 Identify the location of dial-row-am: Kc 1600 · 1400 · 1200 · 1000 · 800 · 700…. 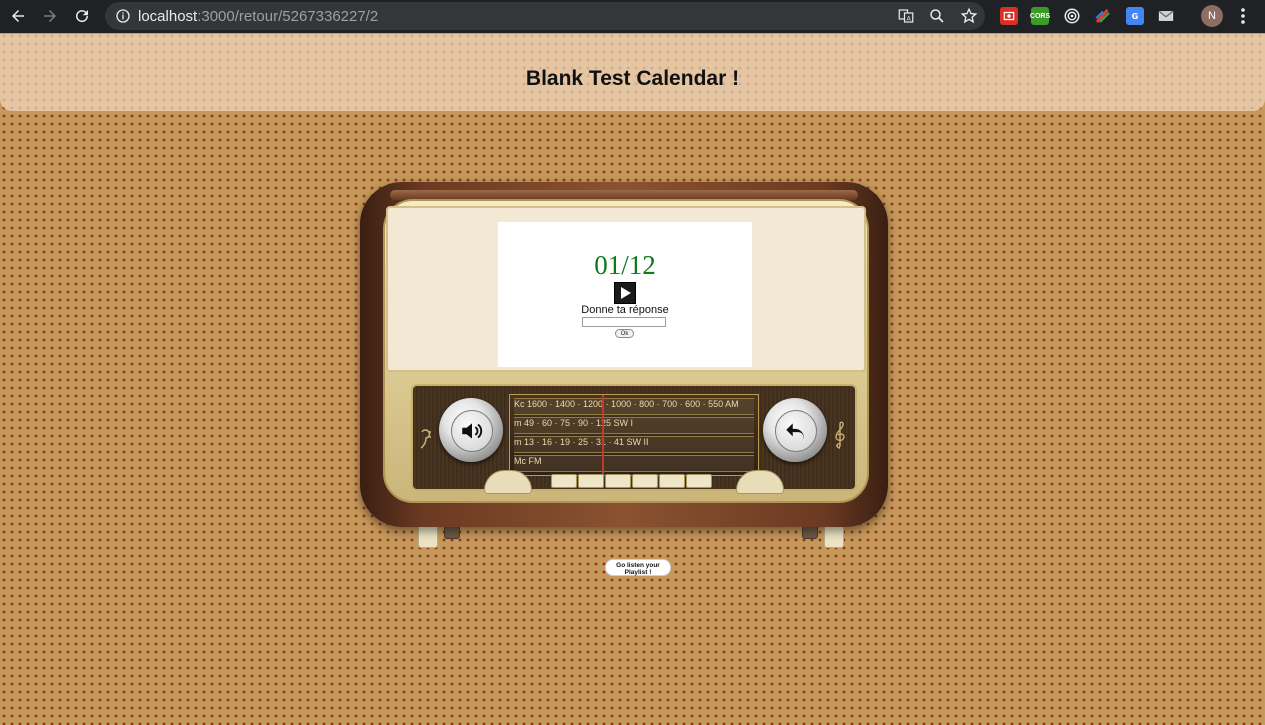
(634, 406).